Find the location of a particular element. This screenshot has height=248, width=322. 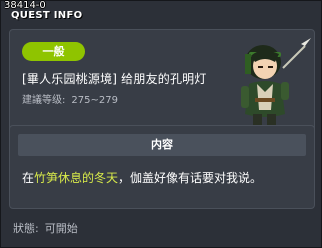

level-range: 275~279 is located at coordinates (94, 100).